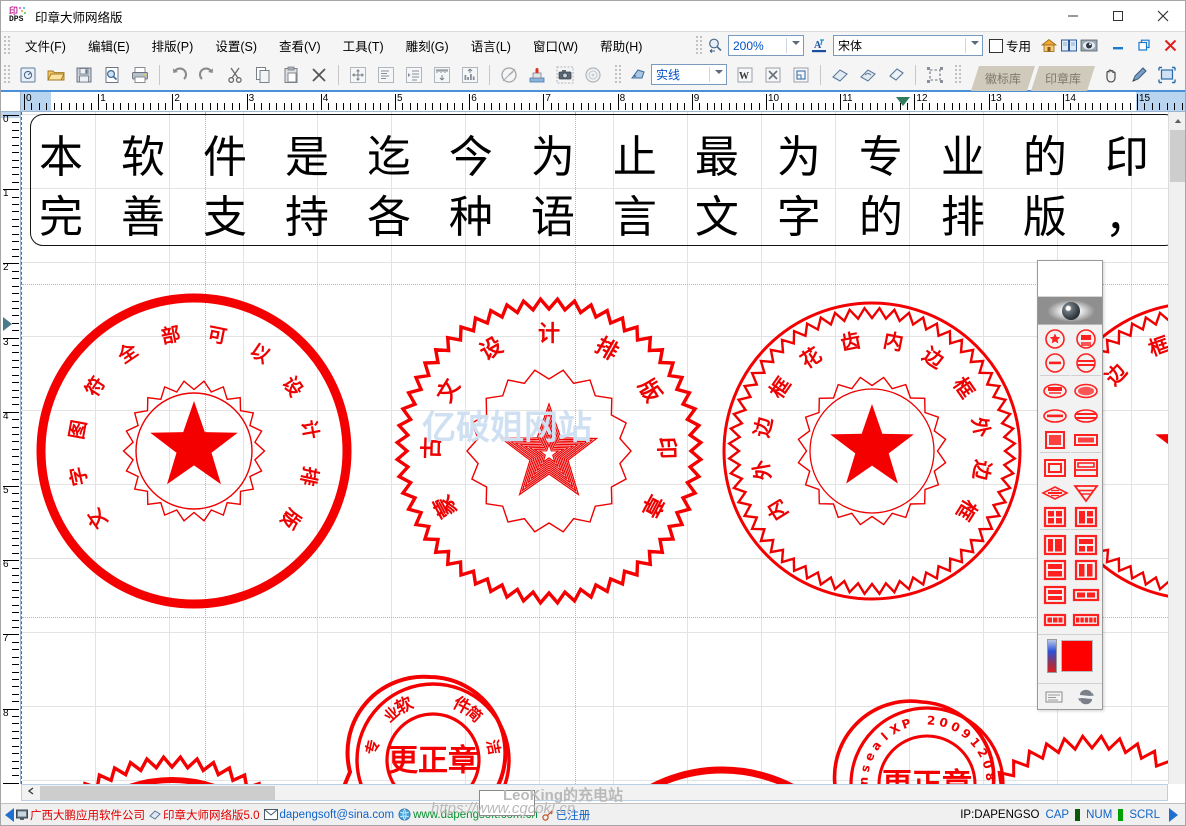 Image resolution: width=1186 pixels, height=826 pixels. What do you see at coordinates (935, 75) in the screenshot?
I see `group-select-button` at bounding box center [935, 75].